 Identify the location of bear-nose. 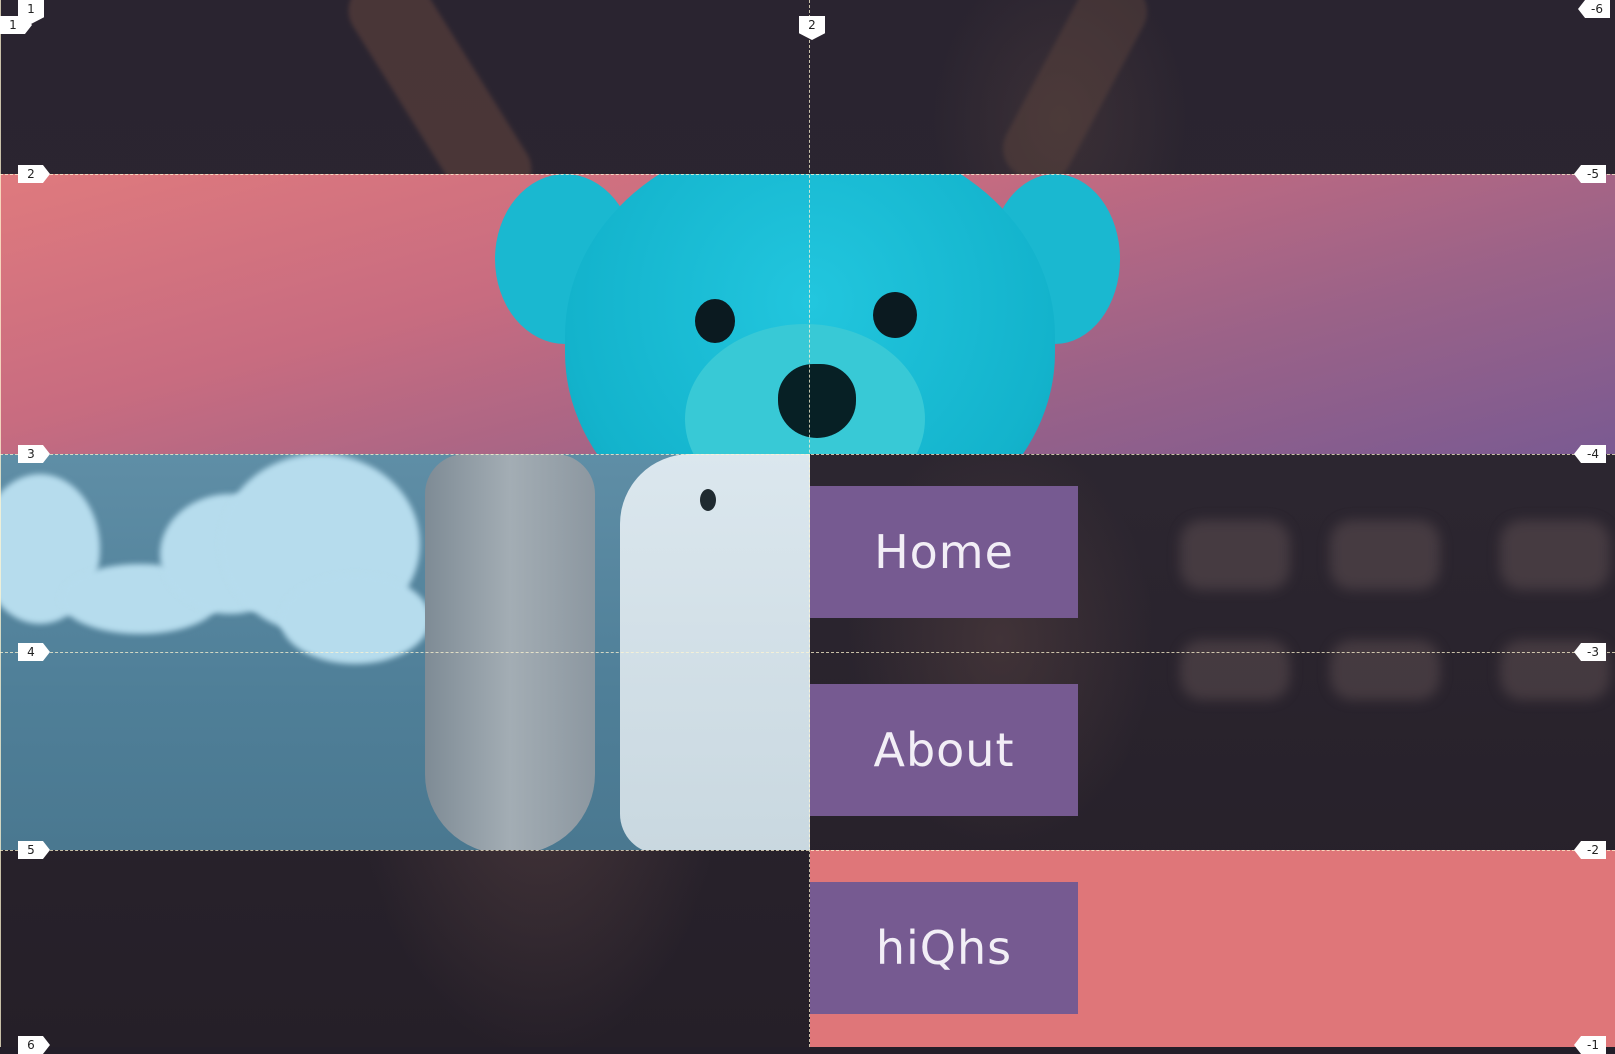
(817, 401).